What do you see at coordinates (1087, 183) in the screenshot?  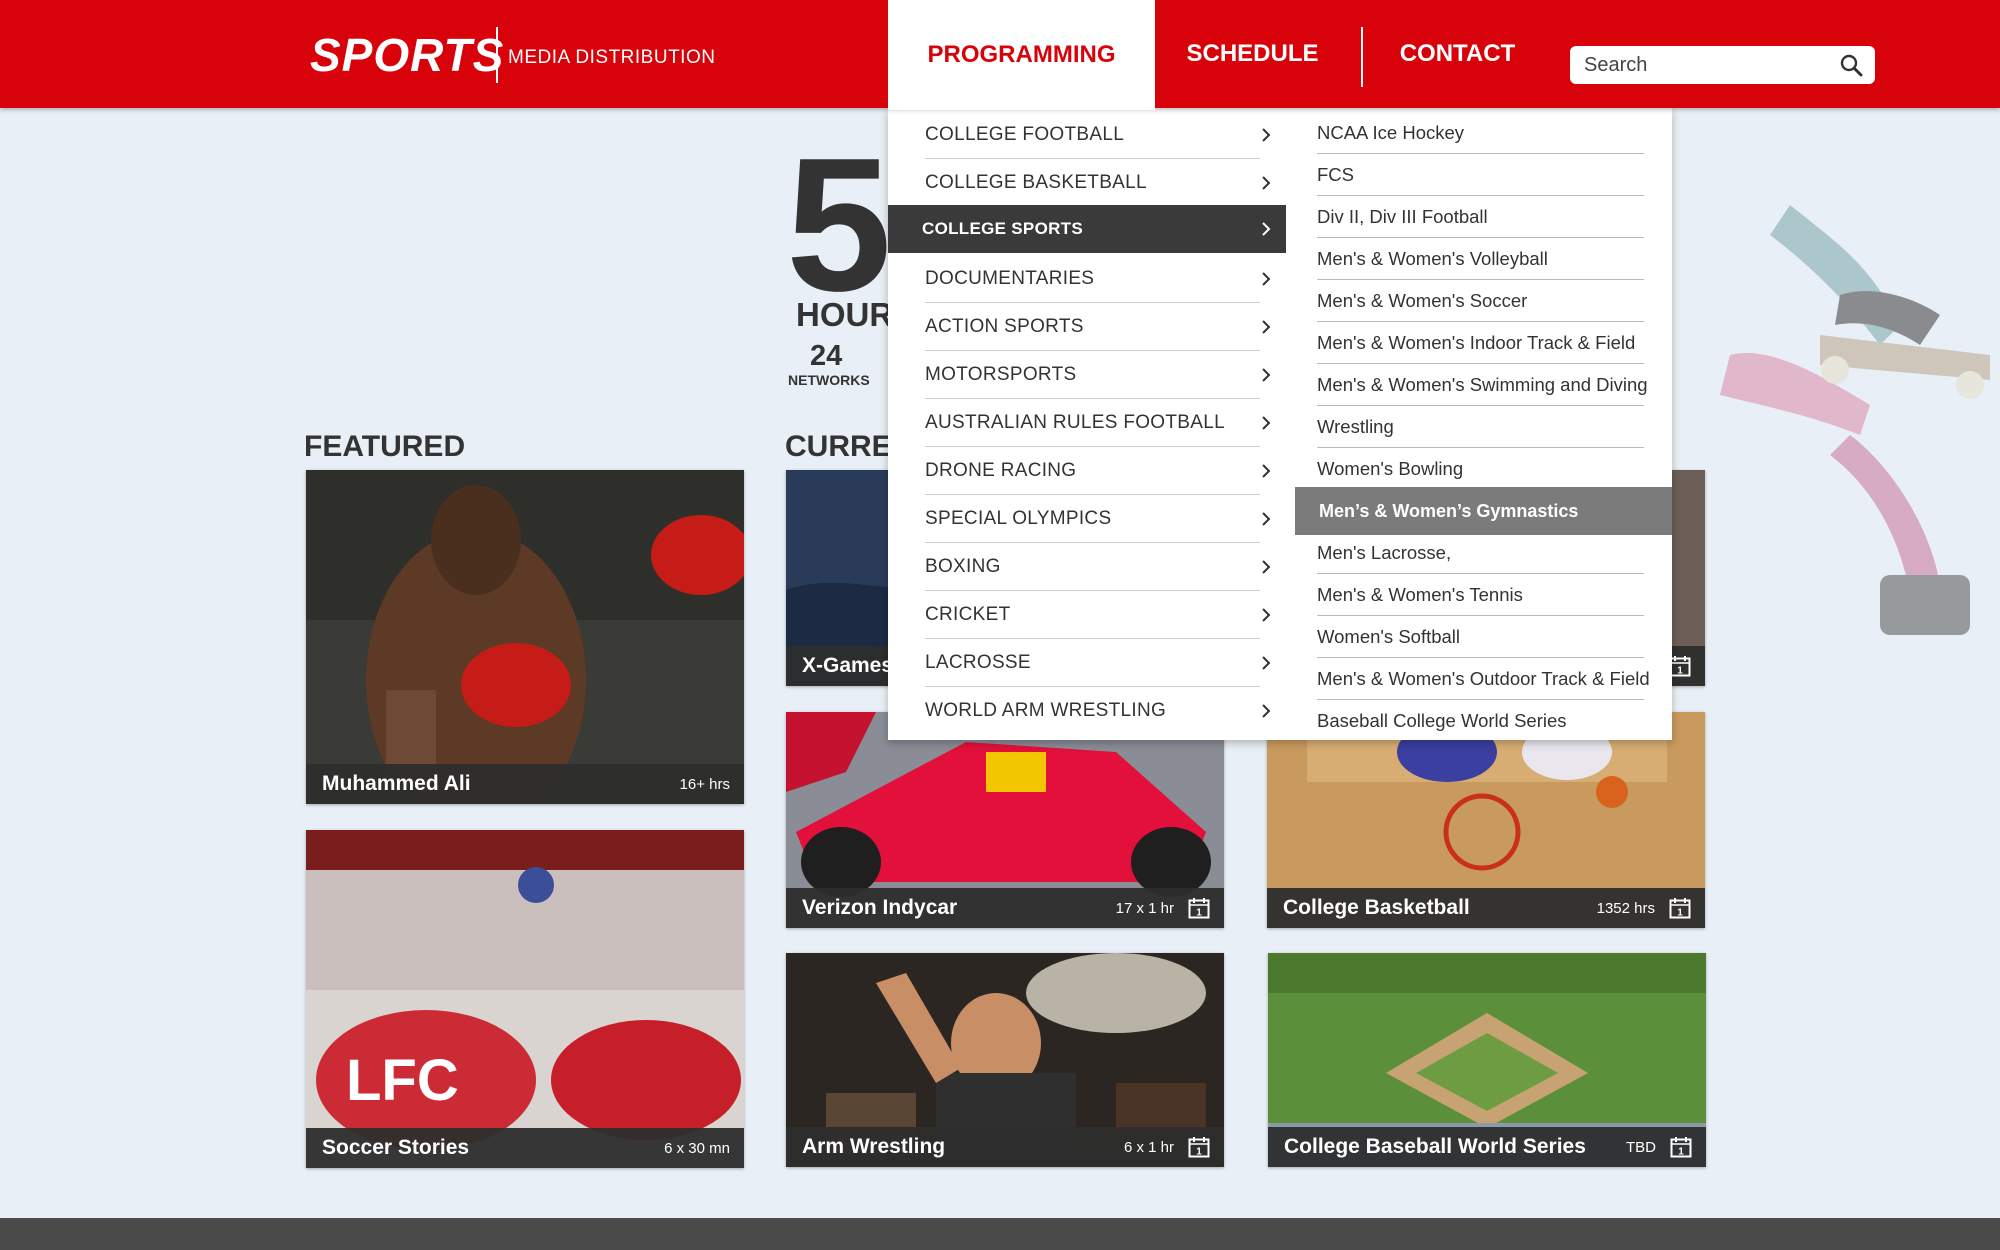 I see `menu-item-college-basketball: COLLEGE BASKETBALL` at bounding box center [1087, 183].